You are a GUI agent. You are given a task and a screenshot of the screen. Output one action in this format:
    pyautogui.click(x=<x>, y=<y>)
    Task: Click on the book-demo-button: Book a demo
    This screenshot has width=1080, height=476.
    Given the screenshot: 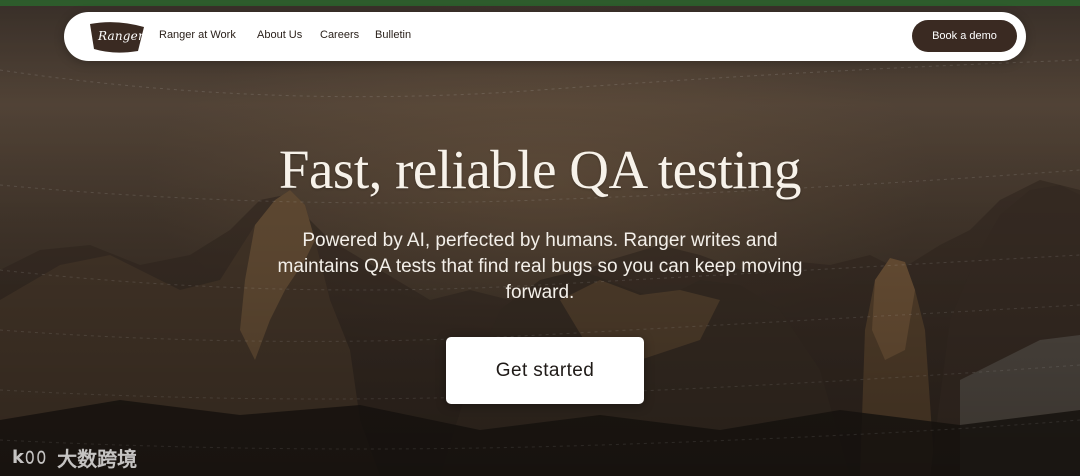 What is the action you would take?
    pyautogui.click(x=964, y=36)
    